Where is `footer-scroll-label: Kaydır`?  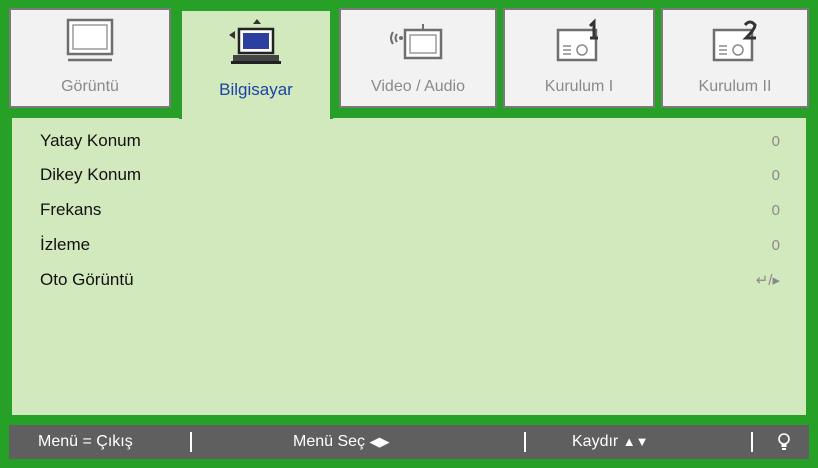 footer-scroll-label: Kaydır is located at coordinates (595, 441).